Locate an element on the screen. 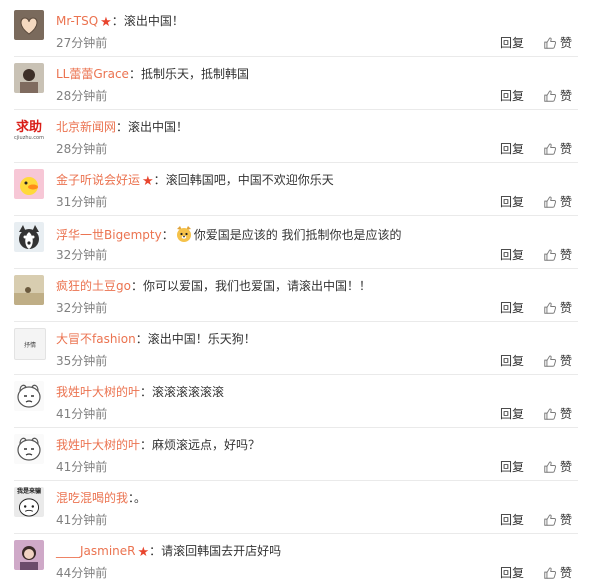  username-link: 混吃混喝的我 is located at coordinates (92, 498).